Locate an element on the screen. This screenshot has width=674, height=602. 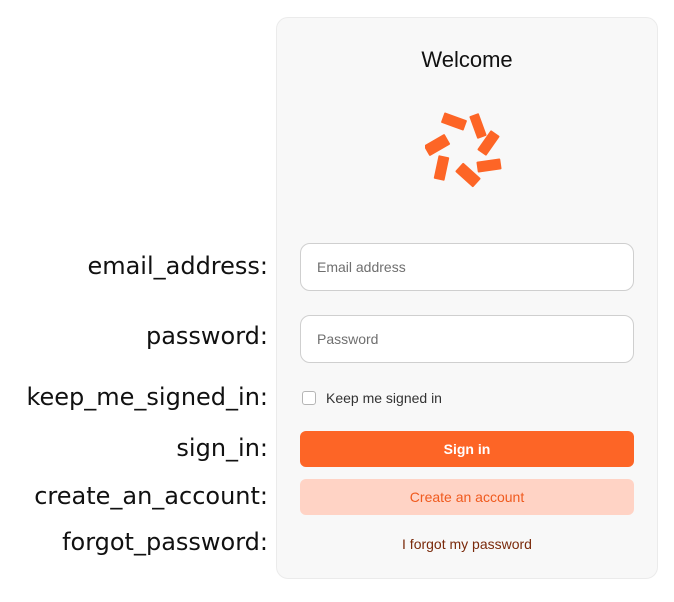
create-account-button-label: Create an account is located at coordinates (467, 497).